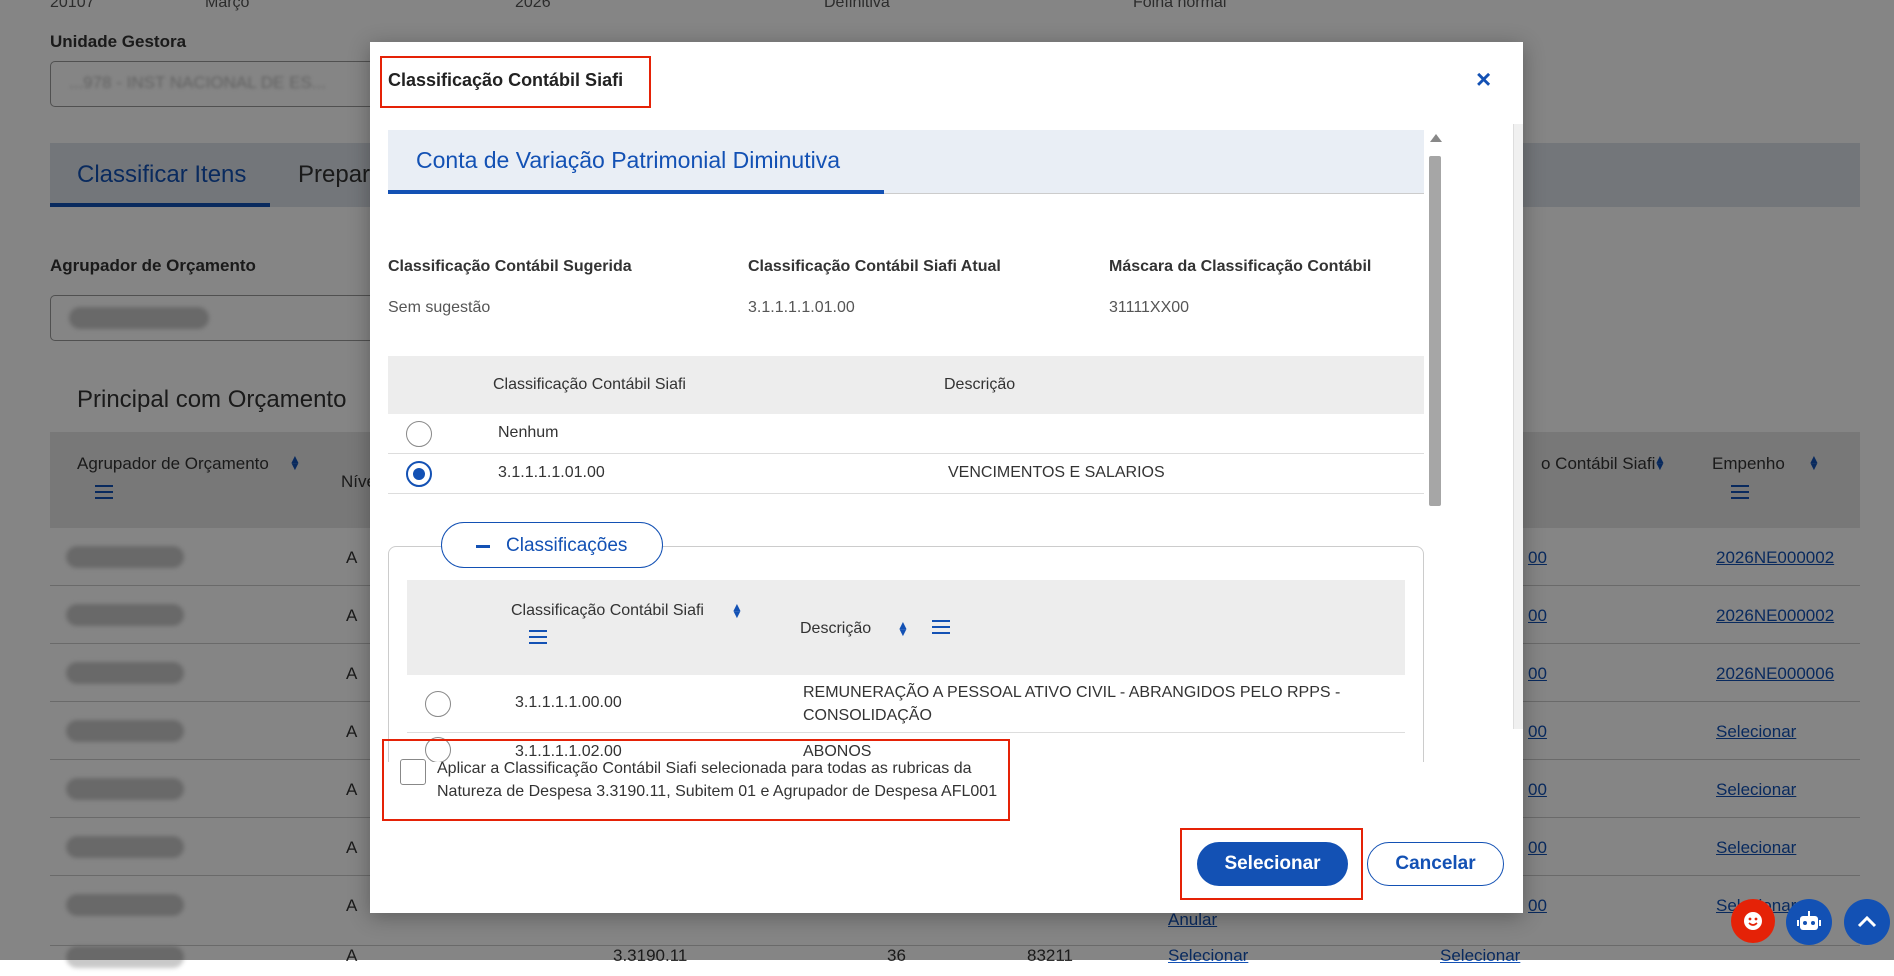 The height and width of the screenshot is (976, 1894). I want to click on scrollbar, so click(1435, 446).